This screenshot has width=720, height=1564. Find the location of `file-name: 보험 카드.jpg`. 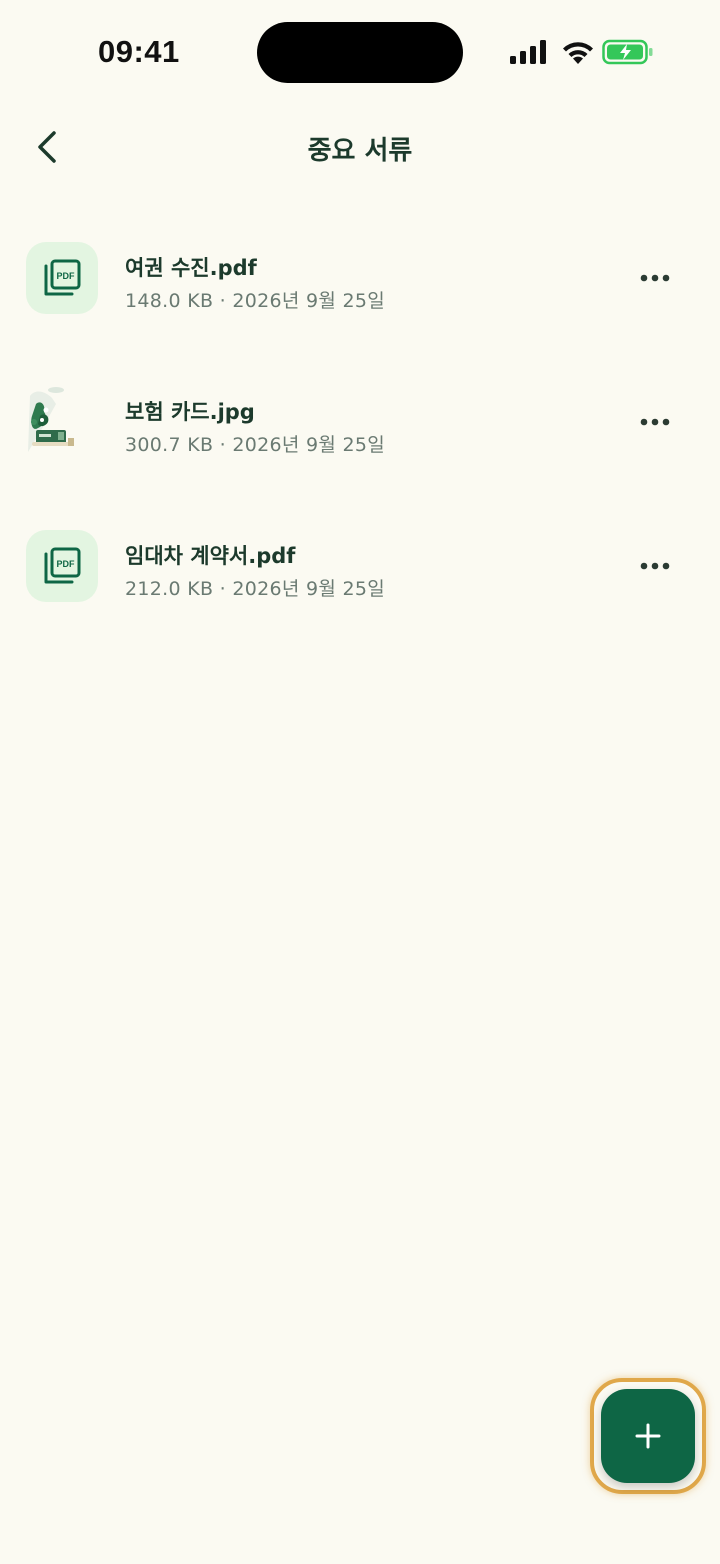

file-name: 보험 카드.jpg is located at coordinates (190, 412).